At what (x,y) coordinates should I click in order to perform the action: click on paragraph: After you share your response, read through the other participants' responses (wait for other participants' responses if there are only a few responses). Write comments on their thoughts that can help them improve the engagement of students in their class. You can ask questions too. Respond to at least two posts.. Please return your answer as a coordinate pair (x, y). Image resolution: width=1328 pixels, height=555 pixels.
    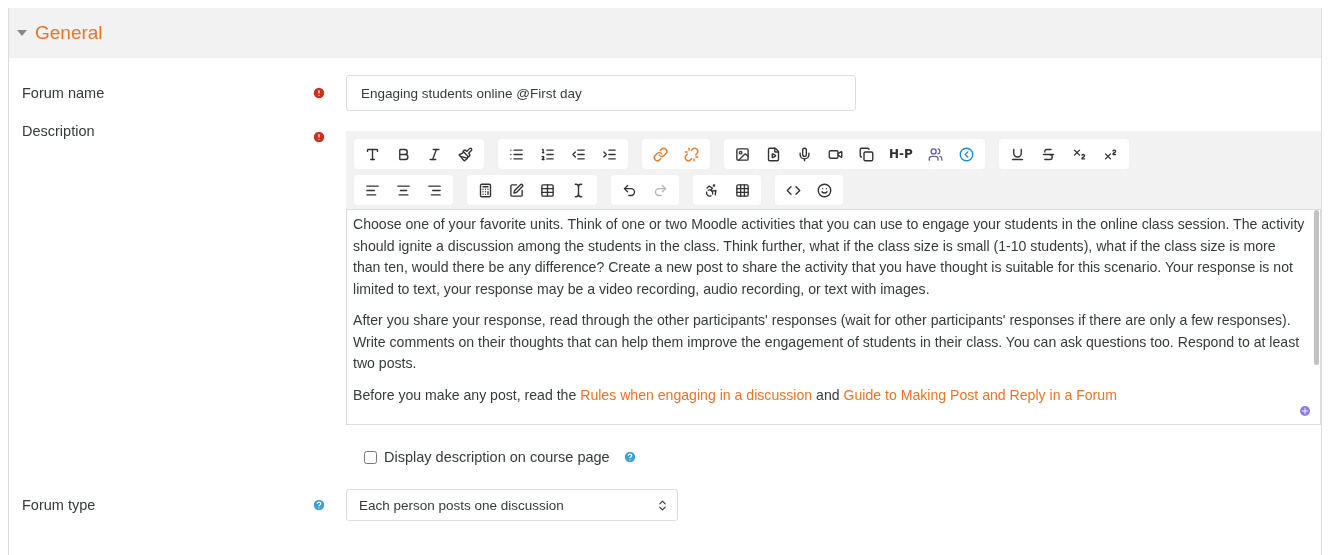
    Looking at the image, I should click on (827, 342).